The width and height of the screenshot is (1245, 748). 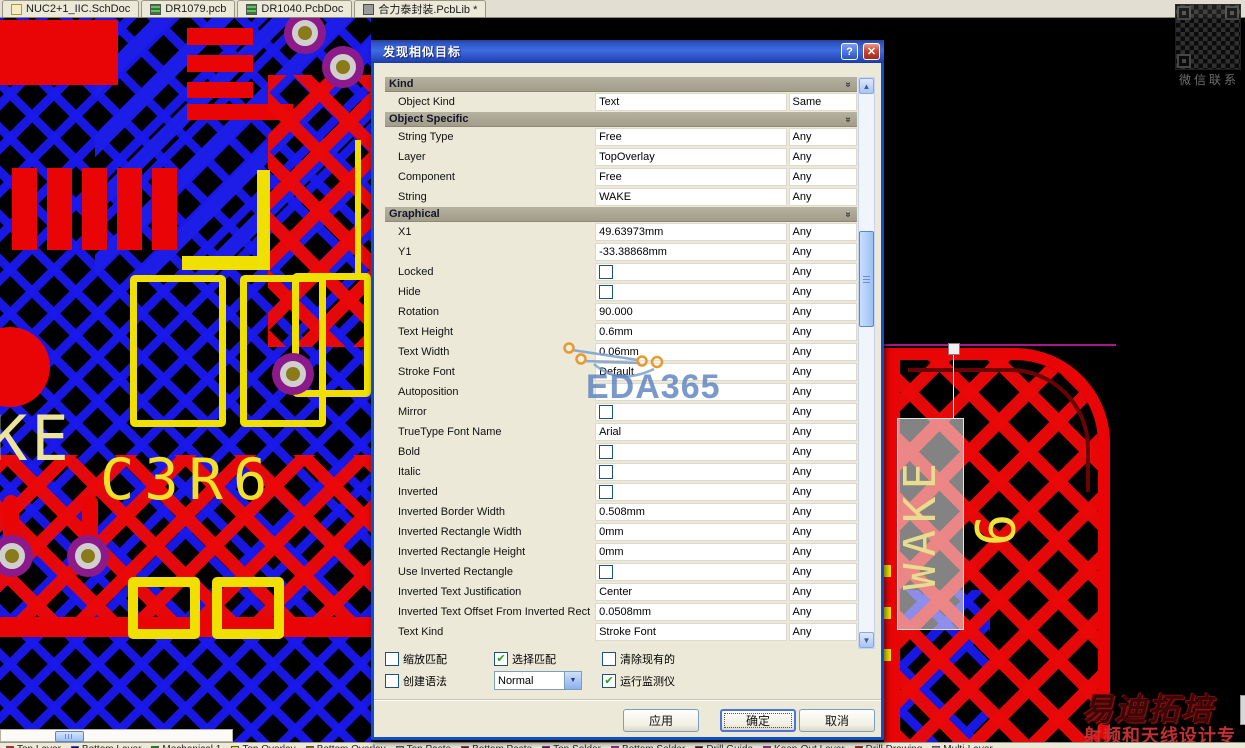 I want to click on layer-tab: Top Overlay, so click(x=263, y=746).